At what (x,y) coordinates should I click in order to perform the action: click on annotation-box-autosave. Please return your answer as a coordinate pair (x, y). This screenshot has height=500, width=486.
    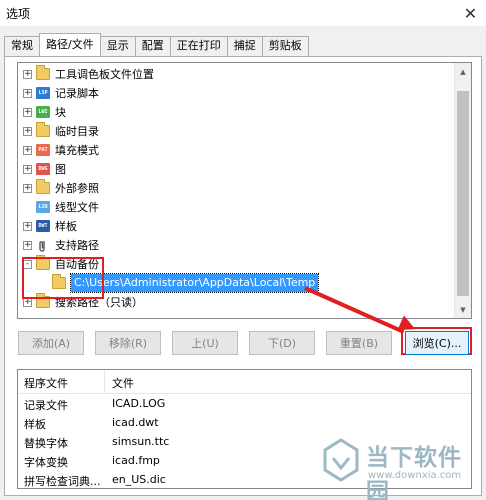
    Looking at the image, I should click on (63, 278).